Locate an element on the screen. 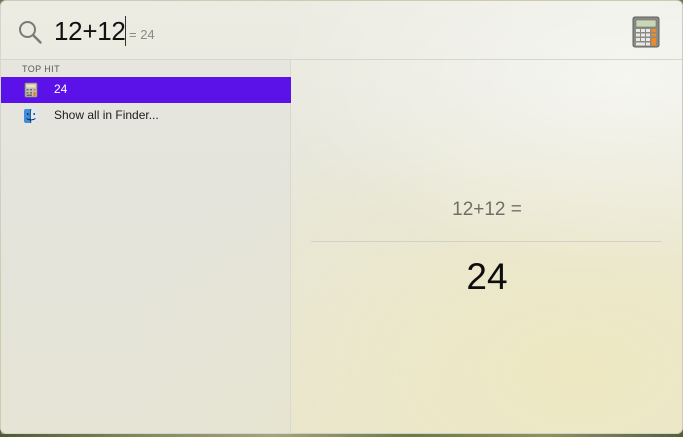 The width and height of the screenshot is (683, 437). calculator-icon is located at coordinates (31, 90).